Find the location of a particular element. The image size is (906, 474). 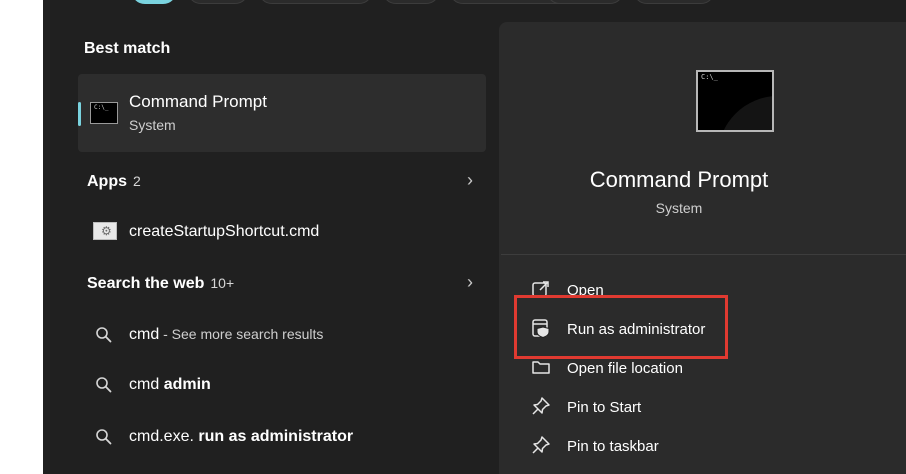

pin-to-start-label: Pin to Start is located at coordinates (604, 407).